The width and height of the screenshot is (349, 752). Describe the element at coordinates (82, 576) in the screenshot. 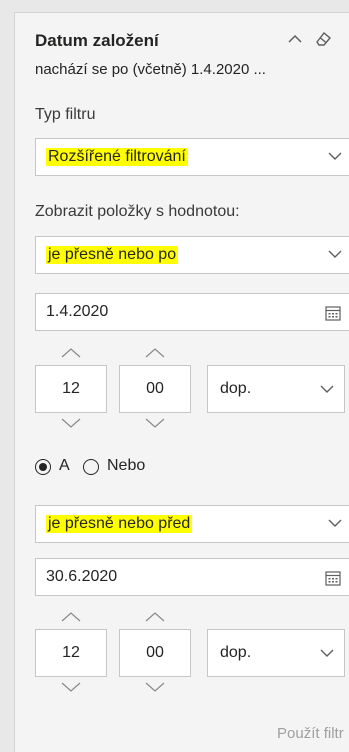

I see `condition2-date-value: 30.6.2020` at that location.